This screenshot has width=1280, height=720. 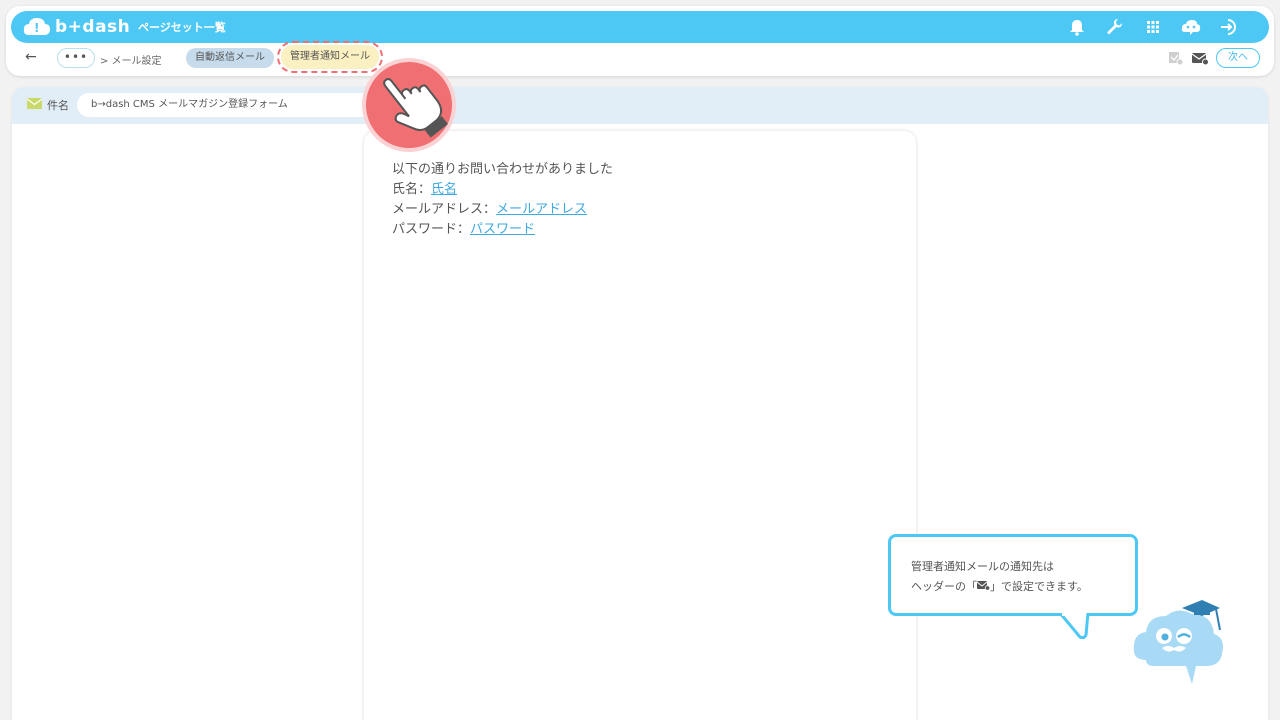 What do you see at coordinates (93, 27) in the screenshot?
I see `logo-text: b+dash` at bounding box center [93, 27].